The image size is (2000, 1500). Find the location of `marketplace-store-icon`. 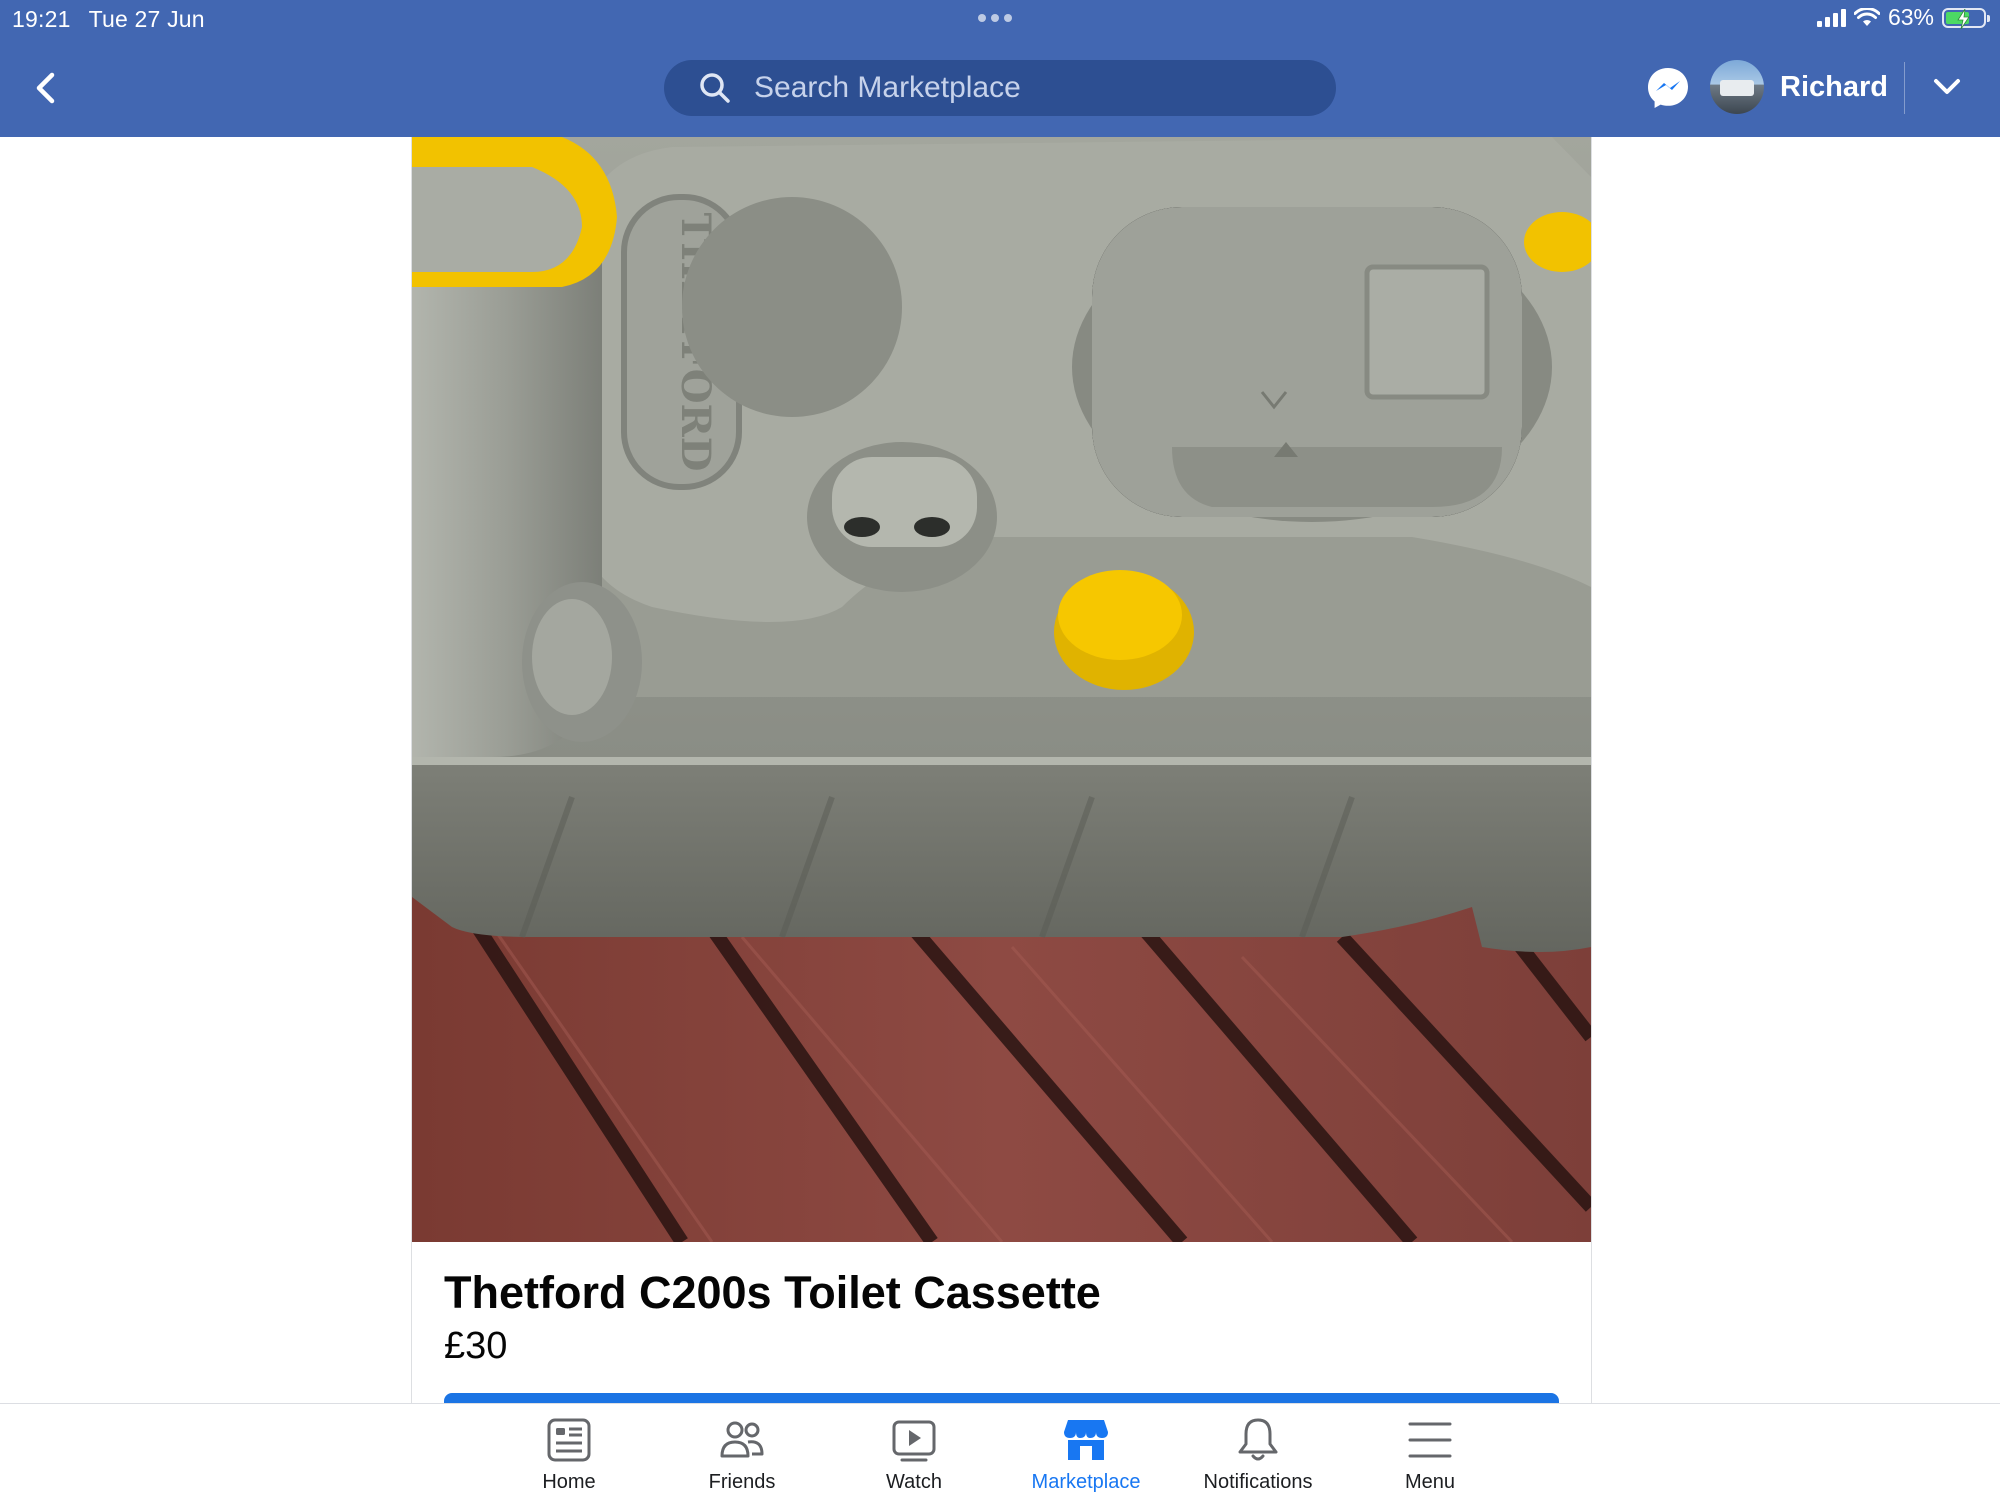

marketplace-store-icon is located at coordinates (1086, 1440).